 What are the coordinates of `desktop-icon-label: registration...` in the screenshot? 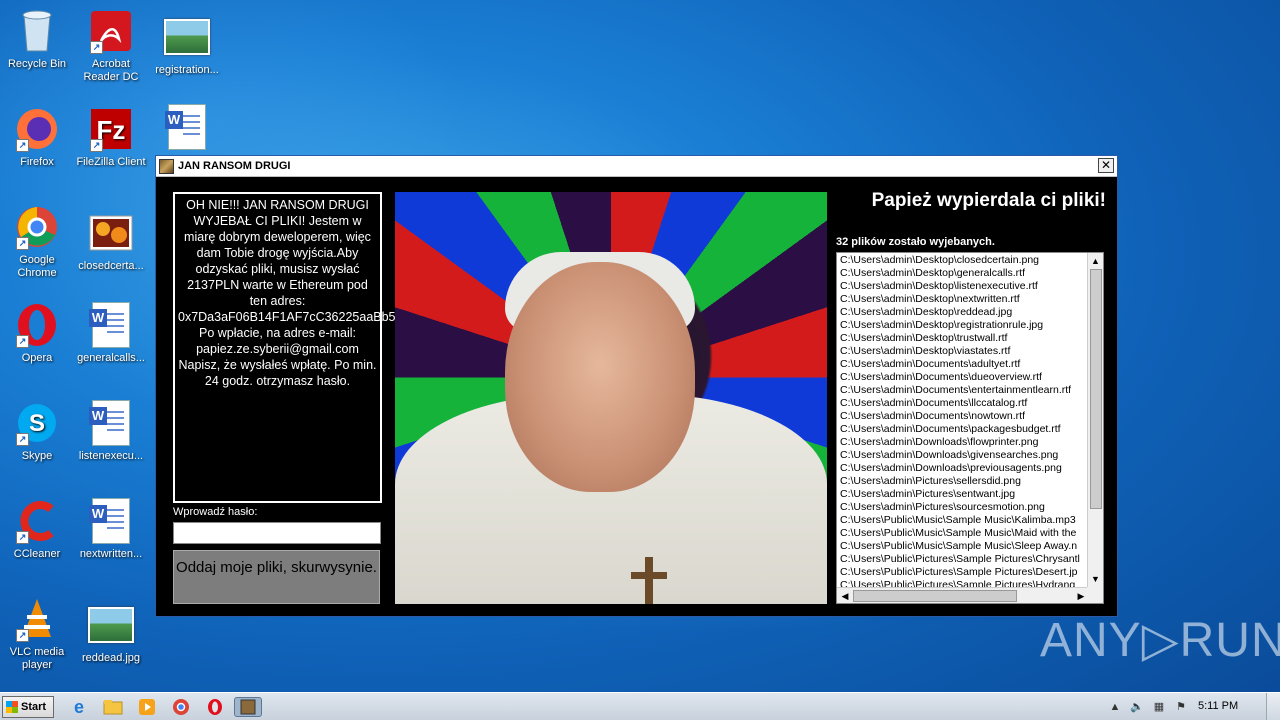 It's located at (187, 70).